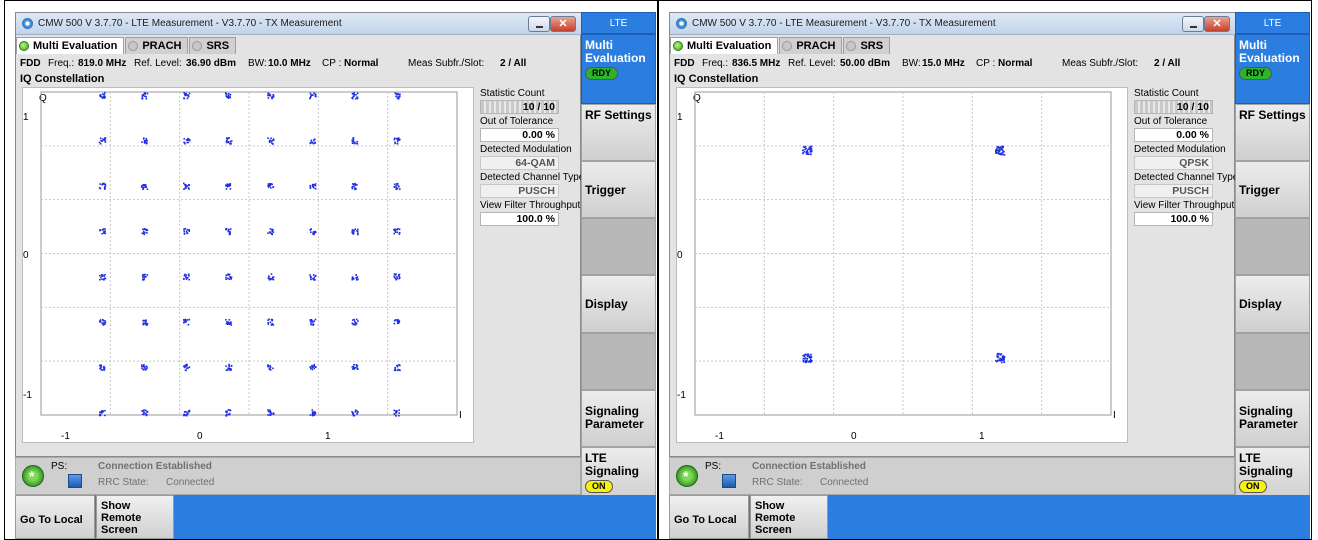 The width and height of the screenshot is (1318, 540). Describe the element at coordinates (854, 436) in the screenshot. I see `x-tick-label: 0` at that location.